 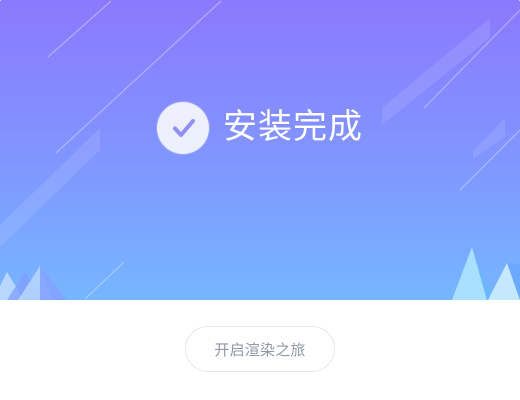 What do you see at coordinates (293, 127) in the screenshot?
I see `installation-complete-title: 安装完成` at bounding box center [293, 127].